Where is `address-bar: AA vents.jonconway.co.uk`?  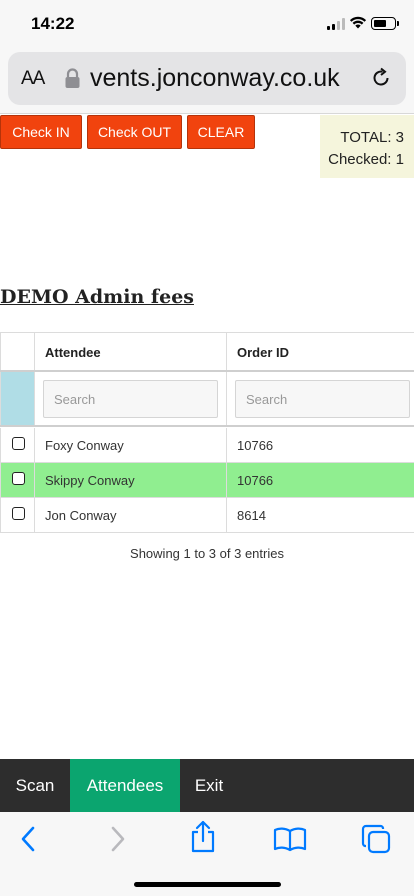 address-bar: AA vents.jonconway.co.uk is located at coordinates (207, 78).